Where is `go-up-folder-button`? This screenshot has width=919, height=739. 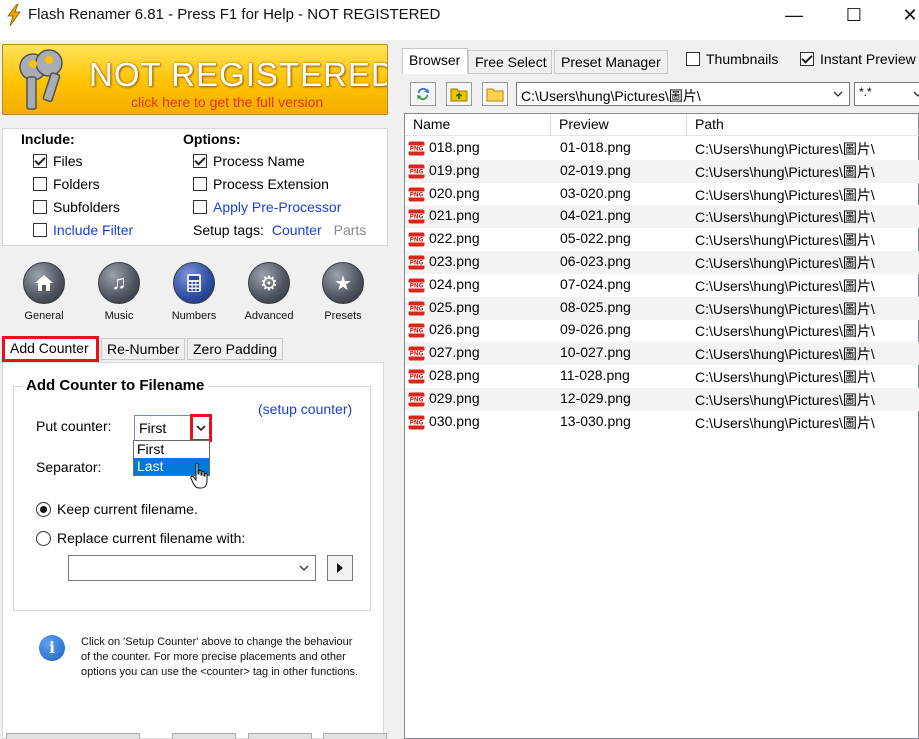
go-up-folder-button is located at coordinates (459, 94).